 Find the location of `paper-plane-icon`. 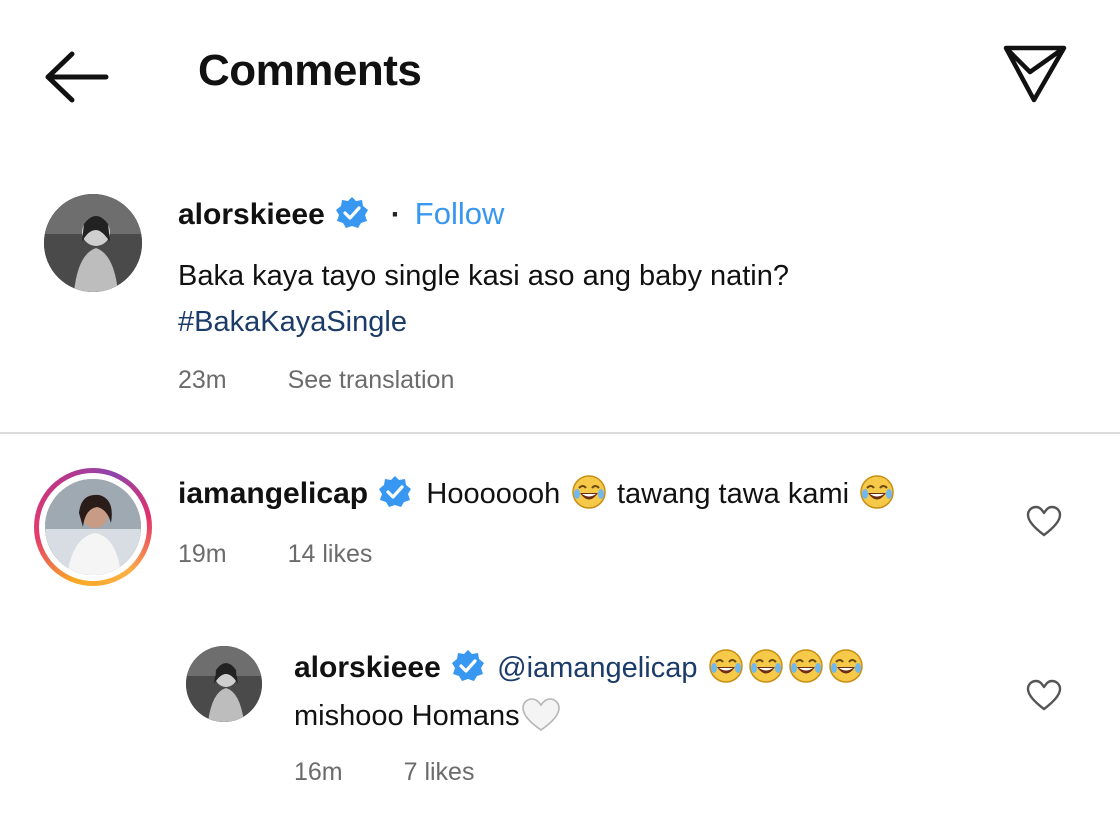

paper-plane-icon is located at coordinates (1035, 74).